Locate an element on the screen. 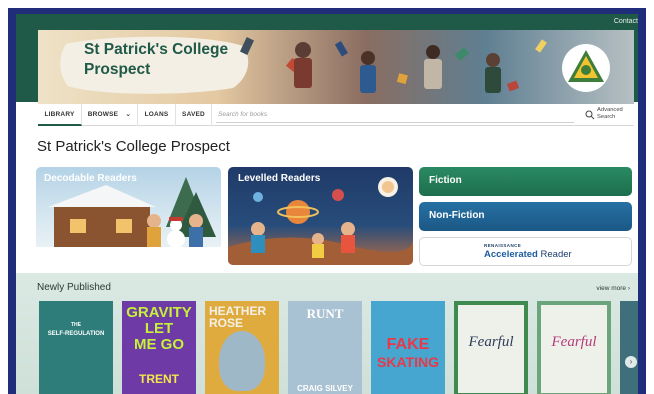  book-cover: HEATHER ROSE is located at coordinates (242, 347).